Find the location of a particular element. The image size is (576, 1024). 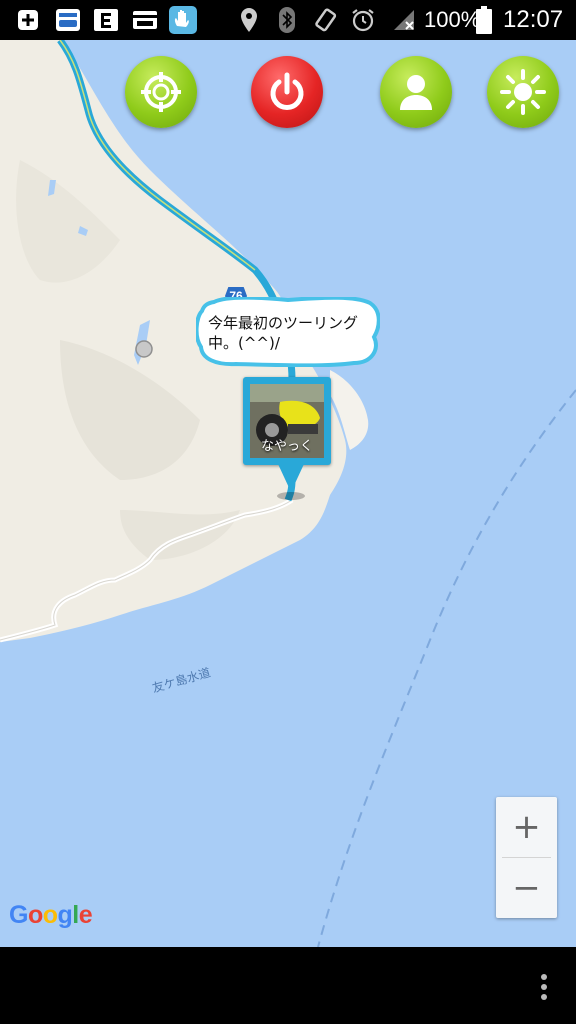

map-point-icon is located at coordinates (144, 349).